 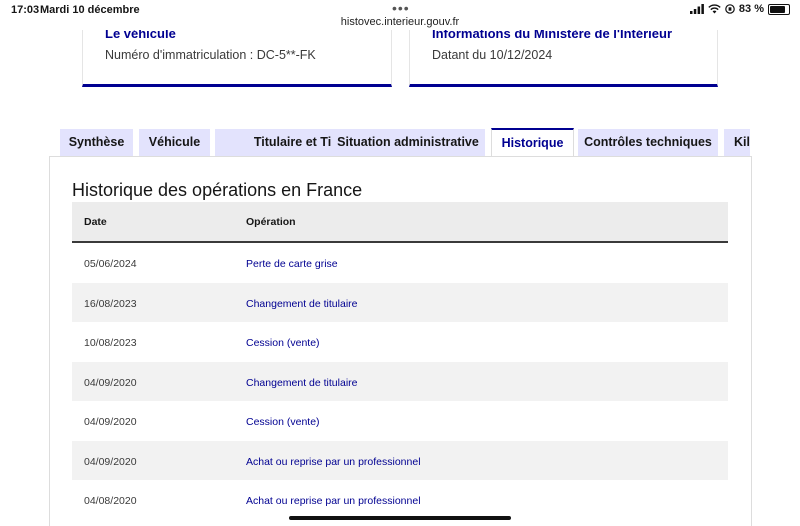 What do you see at coordinates (400, 22) in the screenshot?
I see `address-bar-url: histovec.interieur.gouv.fr` at bounding box center [400, 22].